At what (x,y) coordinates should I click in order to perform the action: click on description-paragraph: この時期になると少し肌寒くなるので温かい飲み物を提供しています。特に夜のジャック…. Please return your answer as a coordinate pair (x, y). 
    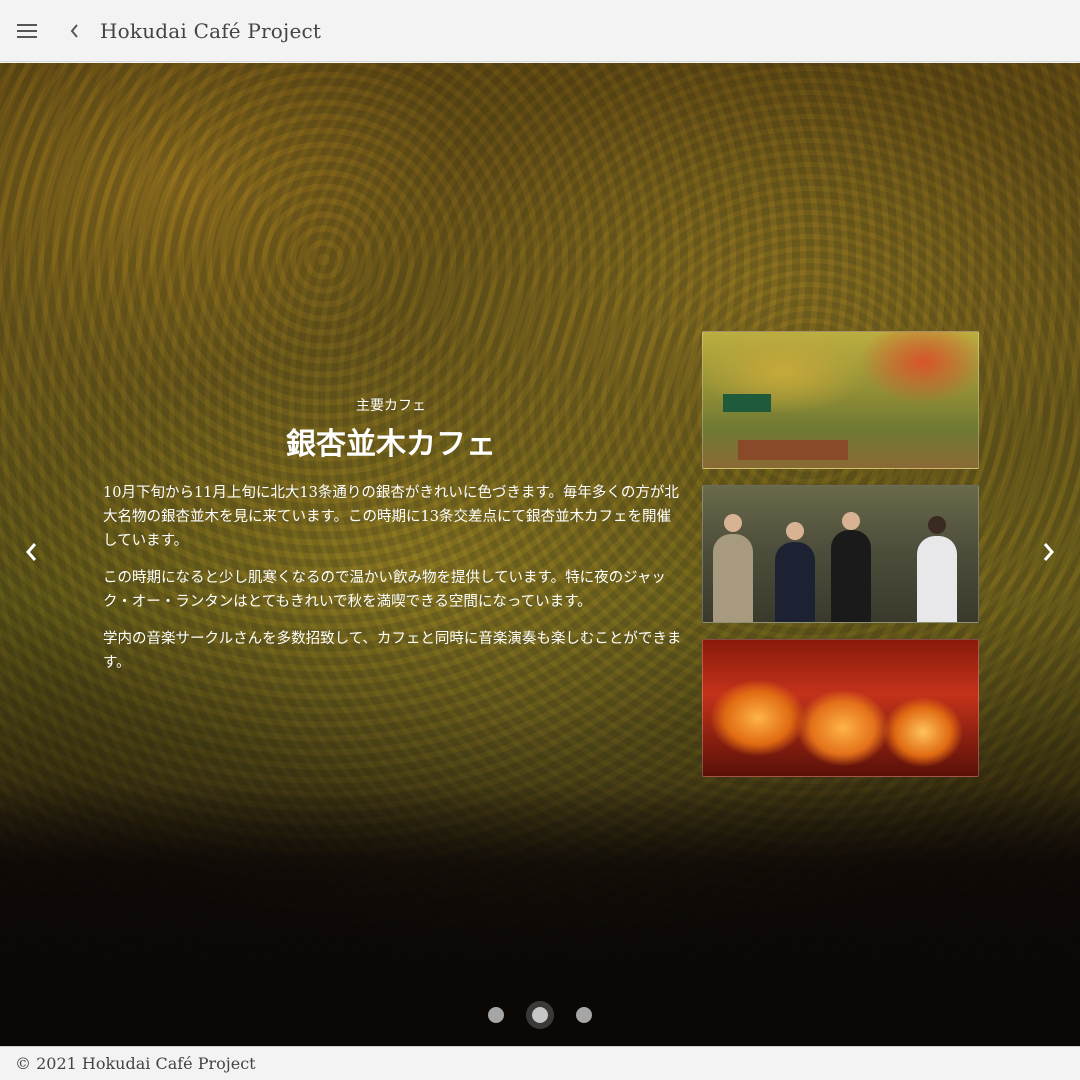
    Looking at the image, I should click on (384, 590).